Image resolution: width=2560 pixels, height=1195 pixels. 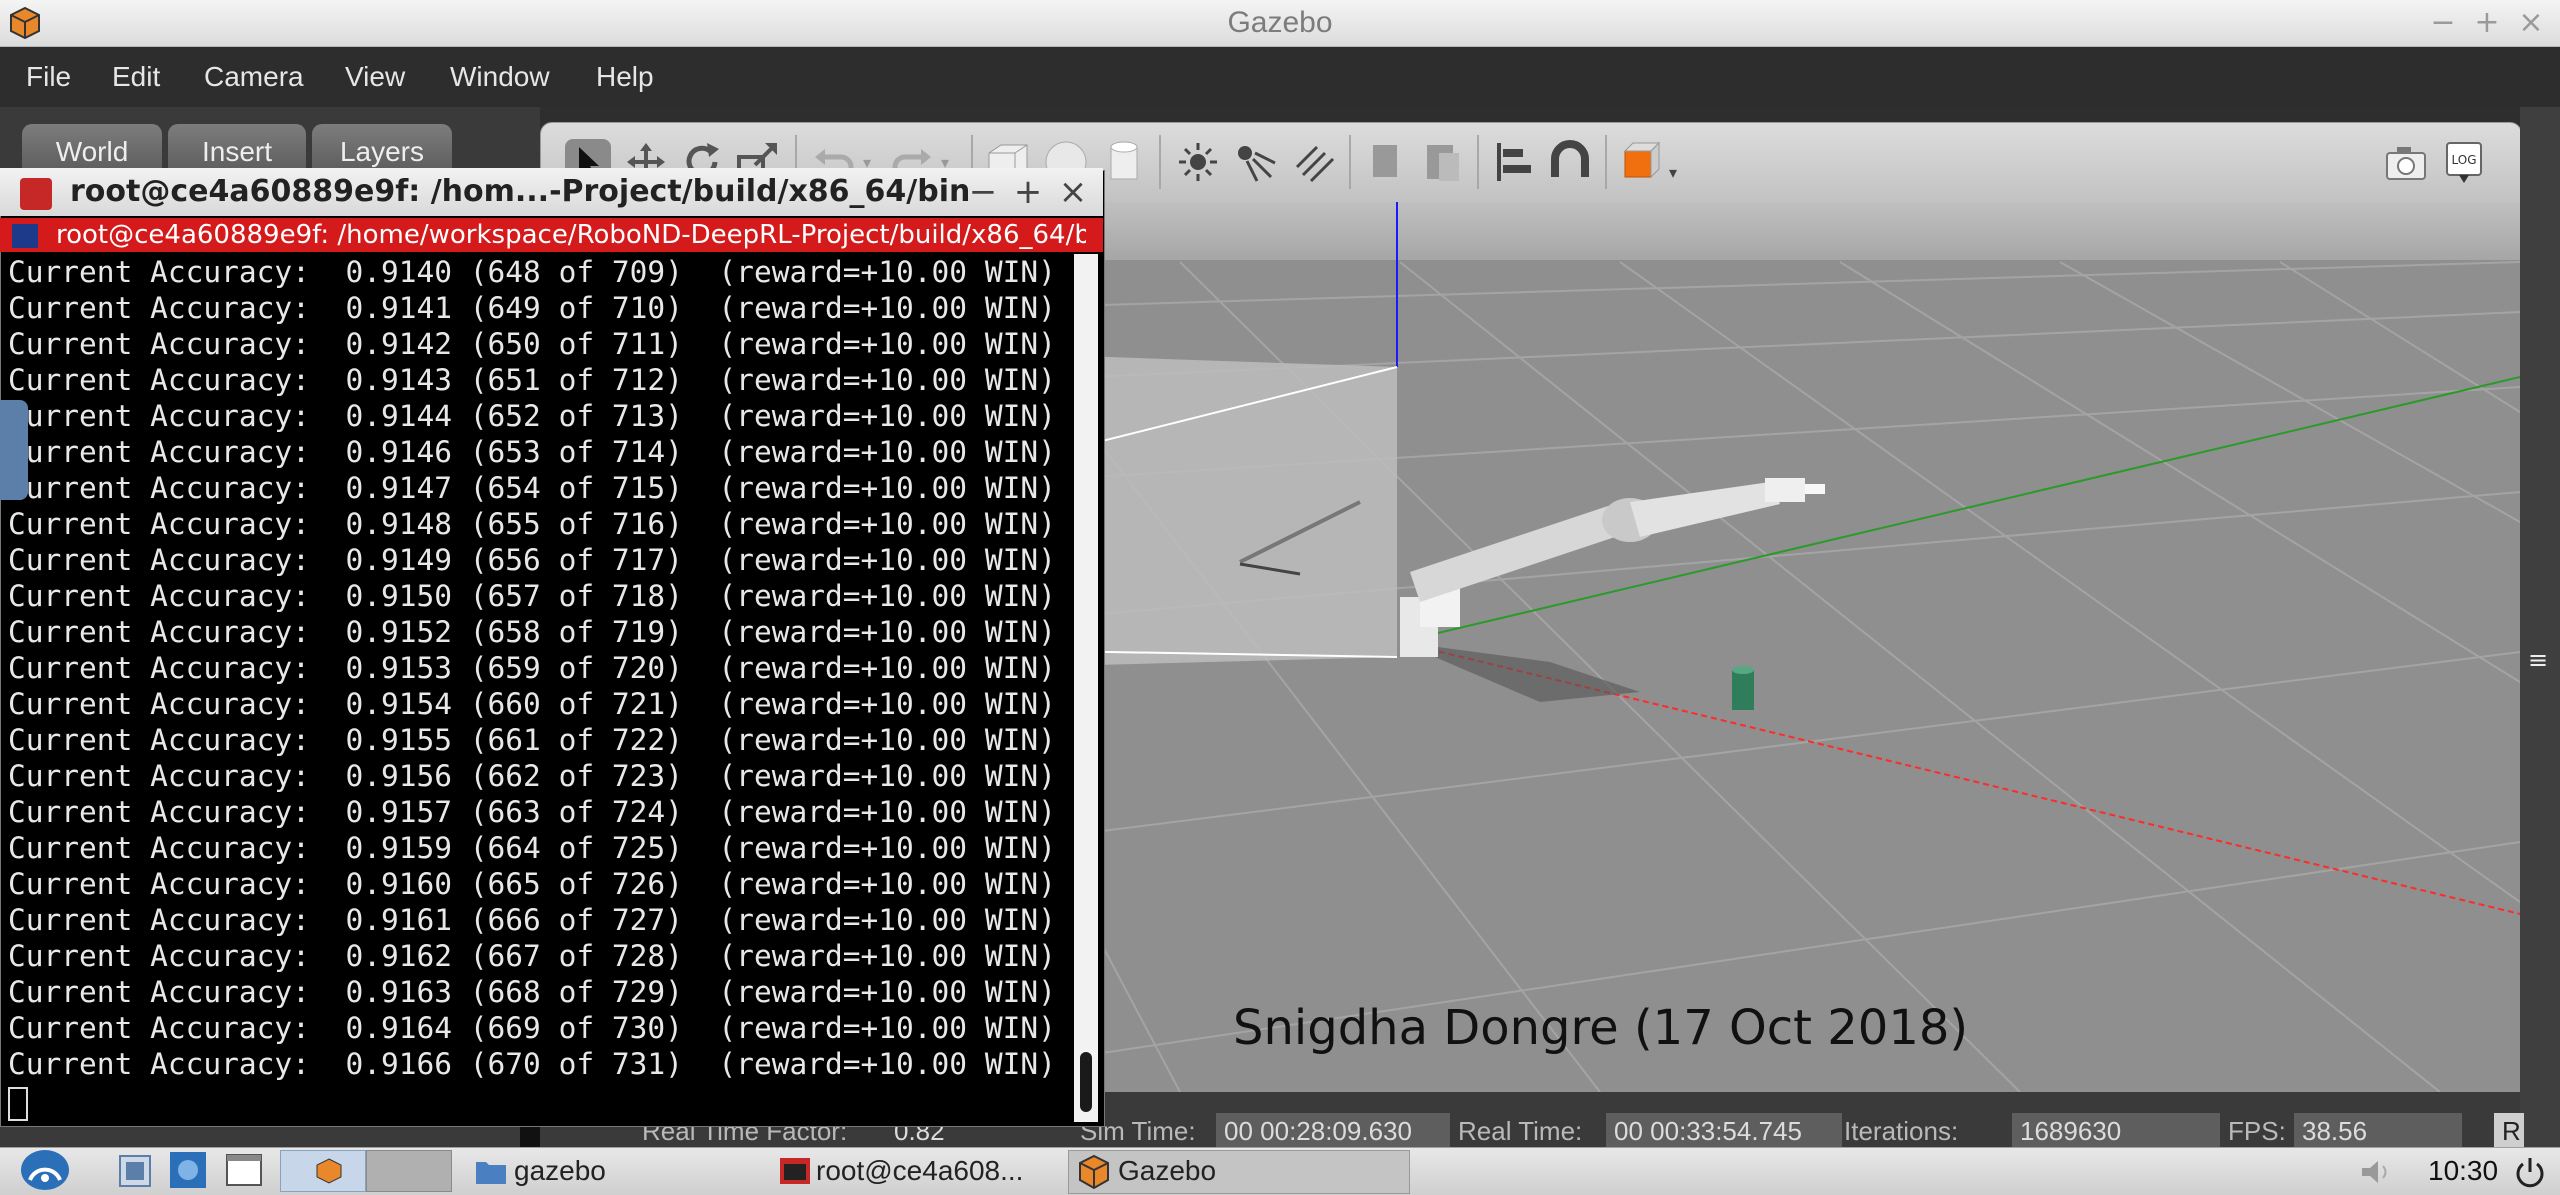 What do you see at coordinates (983, 192) in the screenshot?
I see `terminal-minimize-button: −` at bounding box center [983, 192].